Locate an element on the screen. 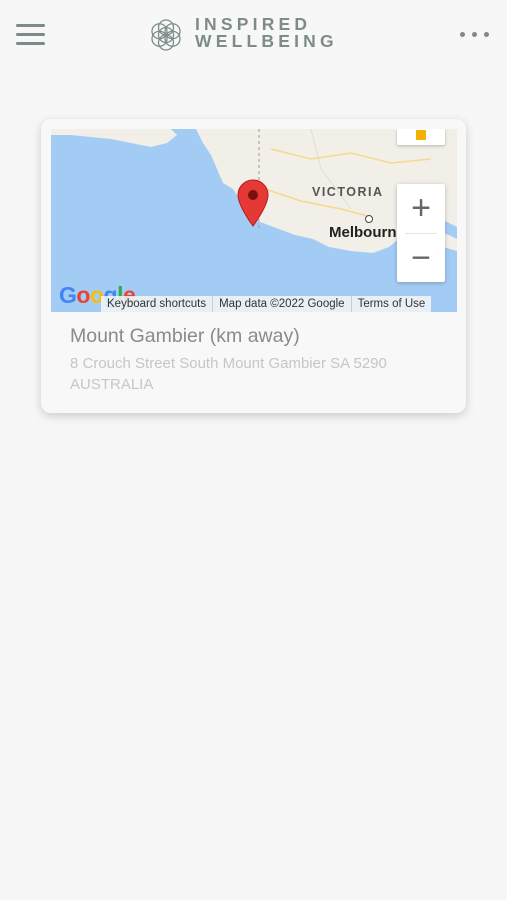  logo-line-2: WELLBEING is located at coordinates (266, 41).